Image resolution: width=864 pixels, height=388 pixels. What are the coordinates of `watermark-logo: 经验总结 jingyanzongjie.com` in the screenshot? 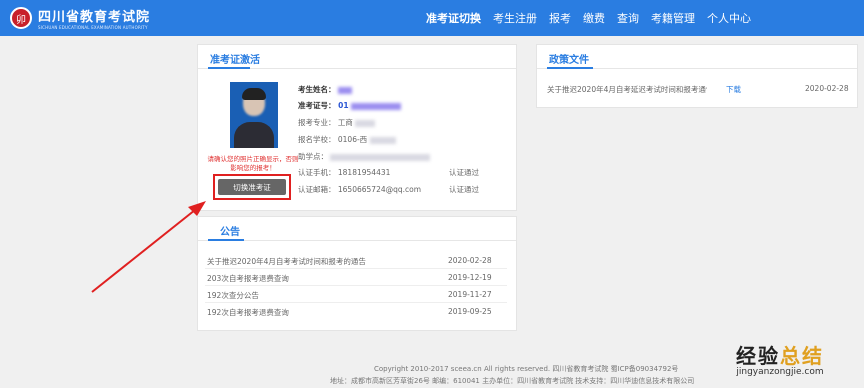 It's located at (780, 360).